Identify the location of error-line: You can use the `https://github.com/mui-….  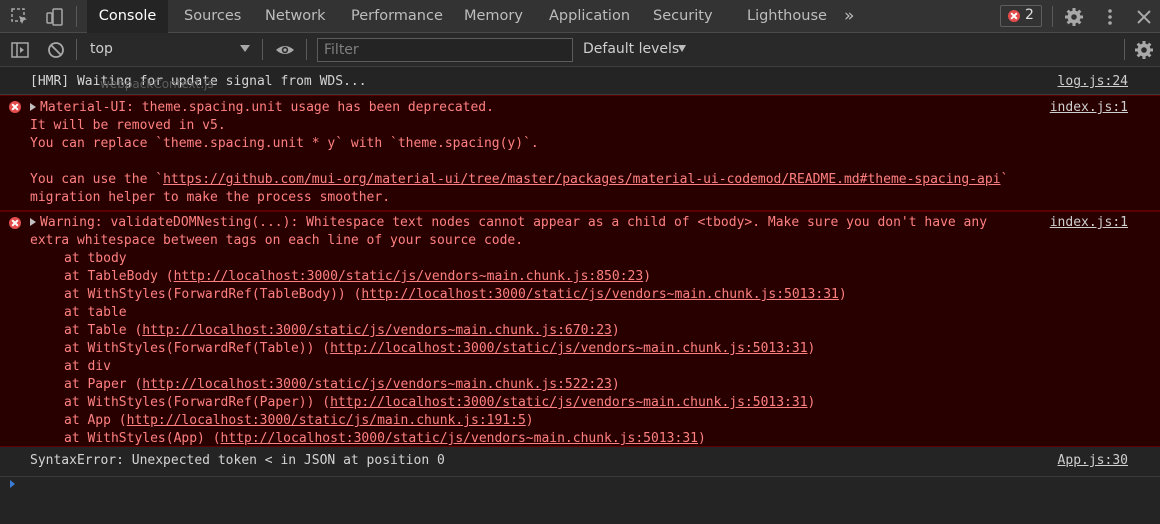
(519, 179).